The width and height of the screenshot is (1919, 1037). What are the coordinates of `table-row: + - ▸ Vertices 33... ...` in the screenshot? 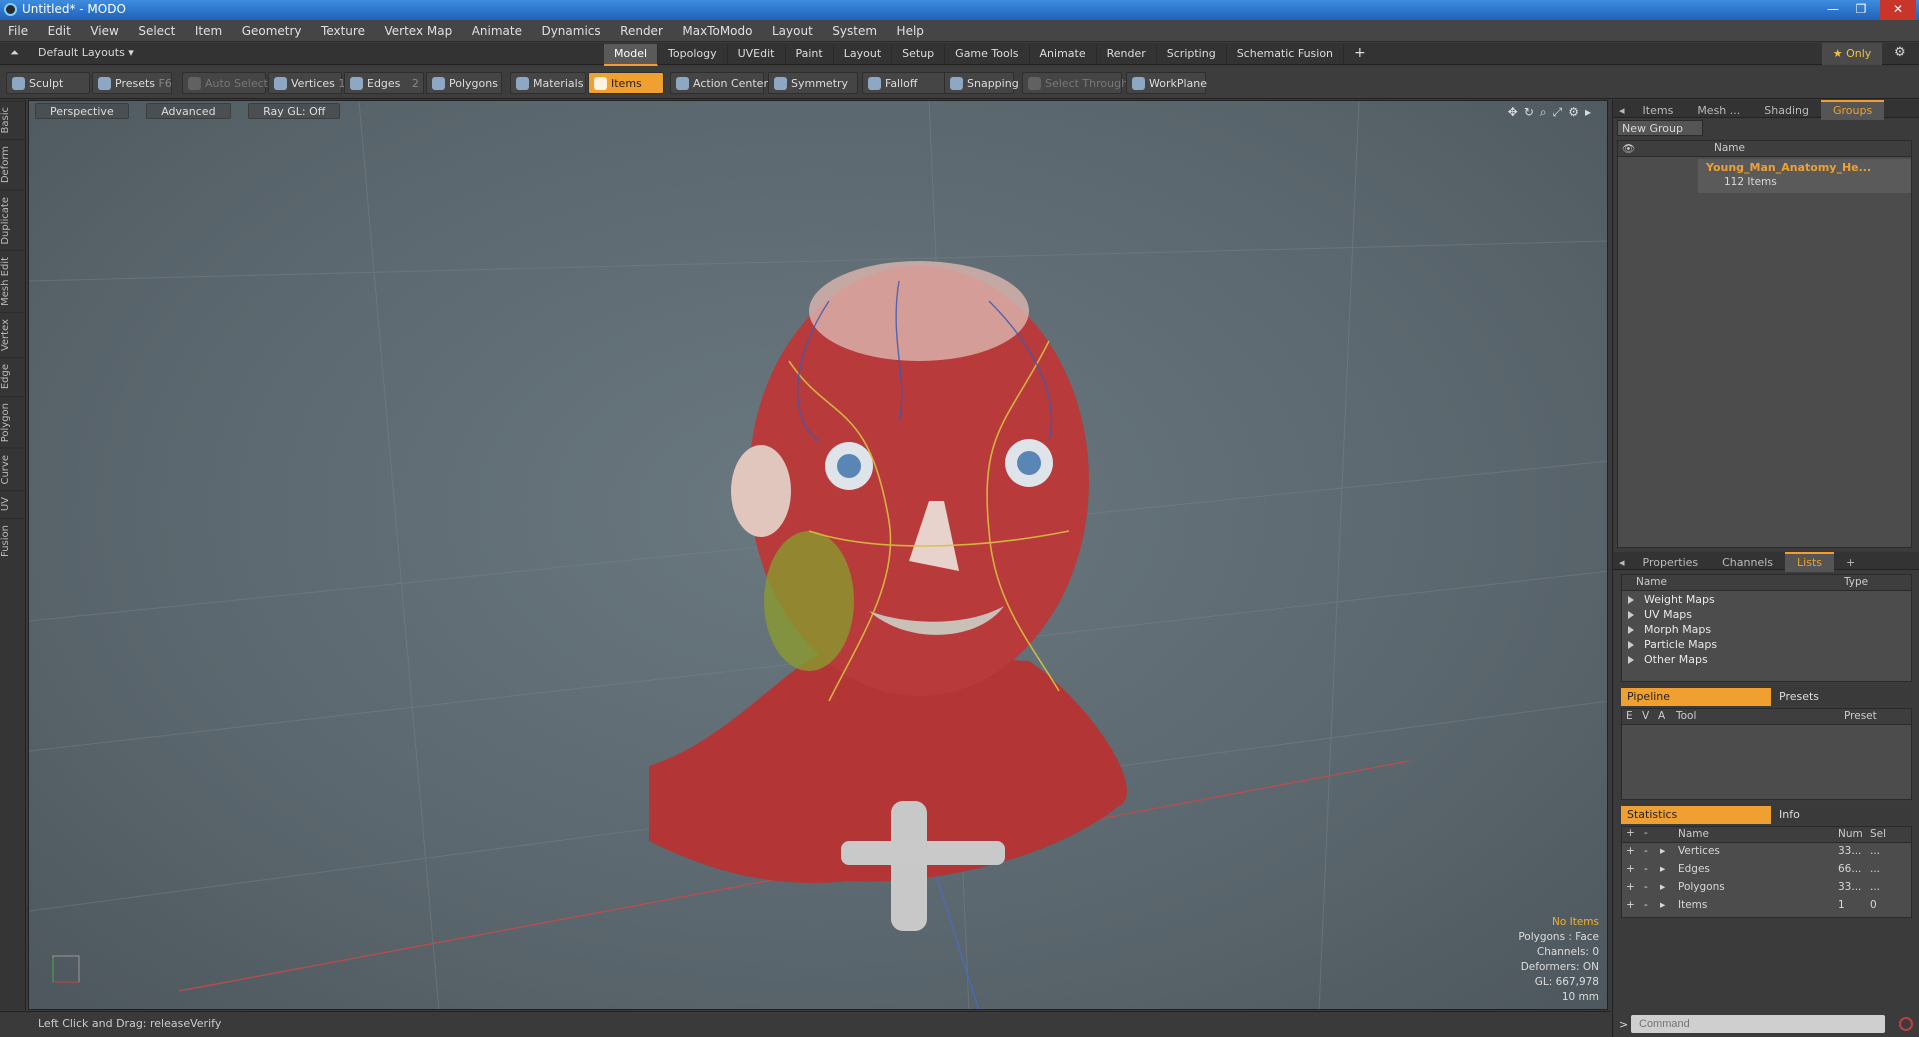 It's located at (1766, 852).